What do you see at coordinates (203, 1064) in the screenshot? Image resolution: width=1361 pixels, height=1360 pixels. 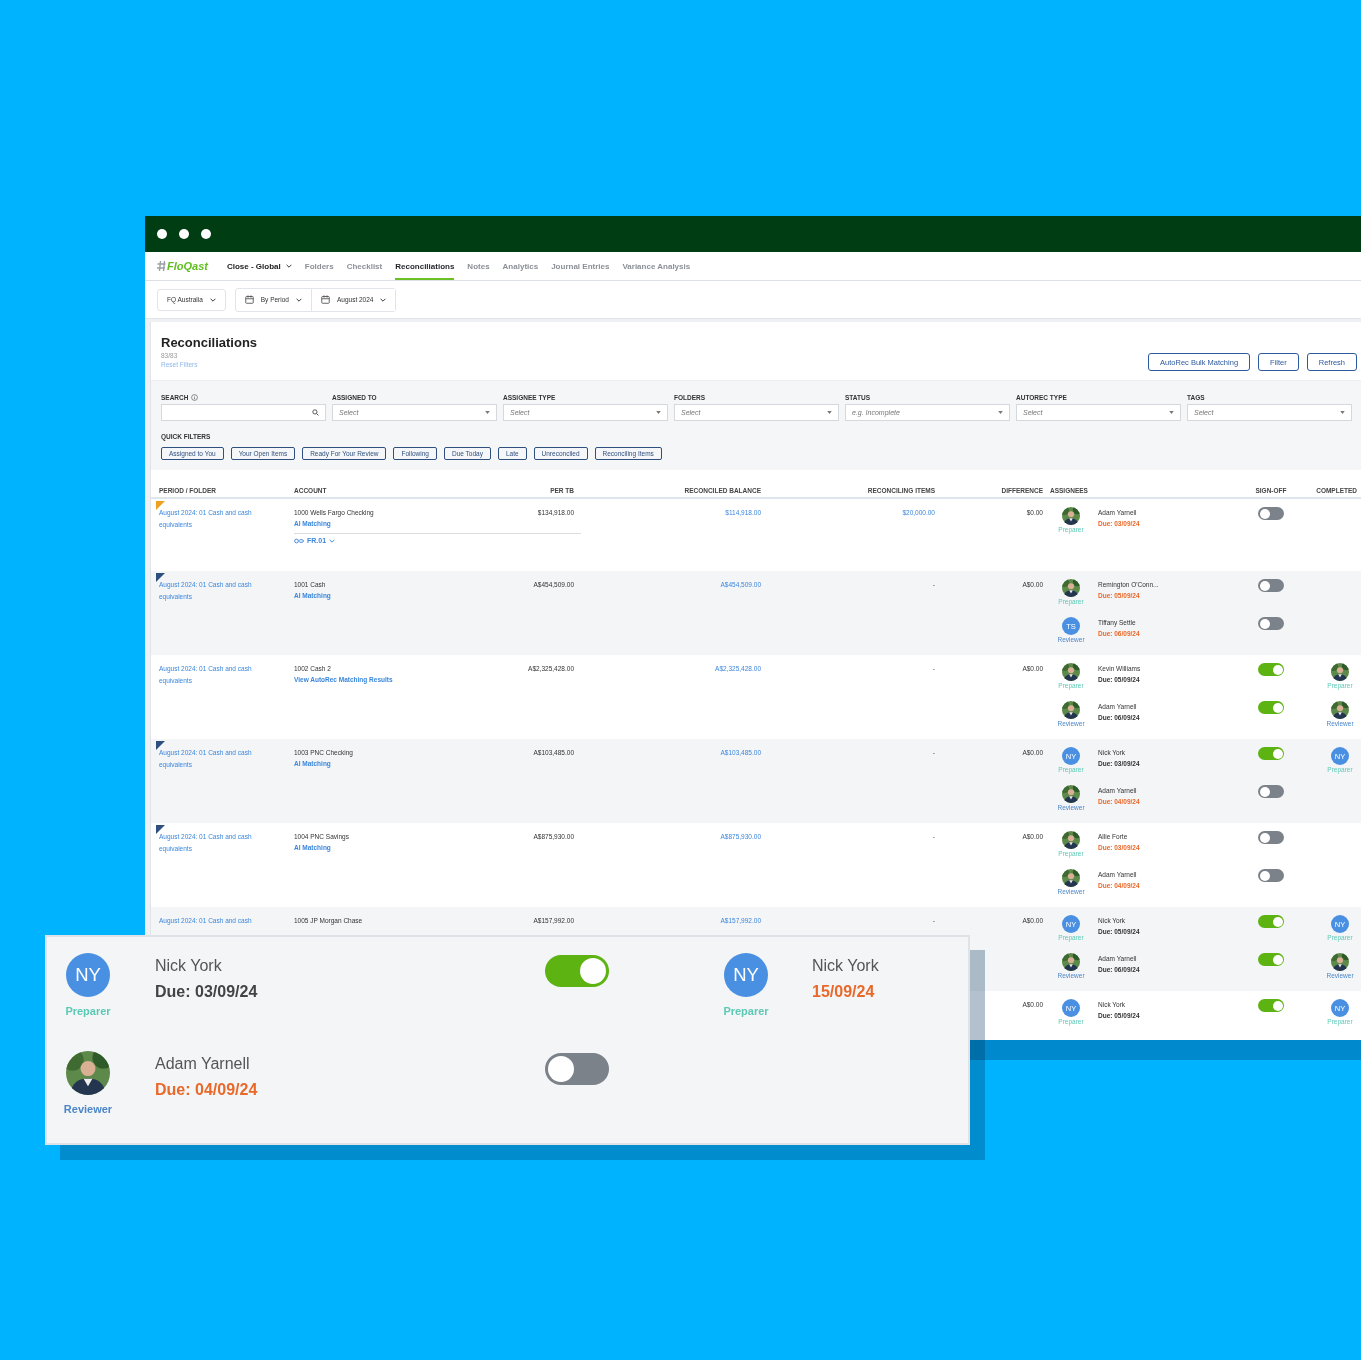 I see `assignee-name: Adam Yarnell` at bounding box center [203, 1064].